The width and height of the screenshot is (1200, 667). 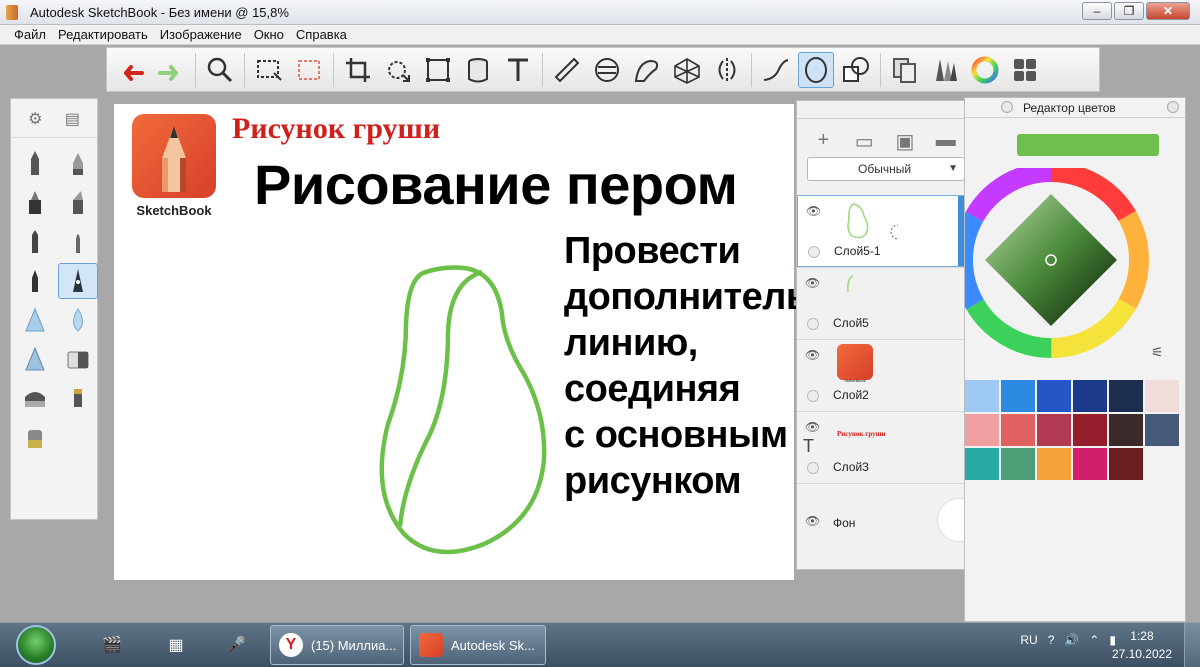 What do you see at coordinates (905, 70) in the screenshot?
I see `copy-button` at bounding box center [905, 70].